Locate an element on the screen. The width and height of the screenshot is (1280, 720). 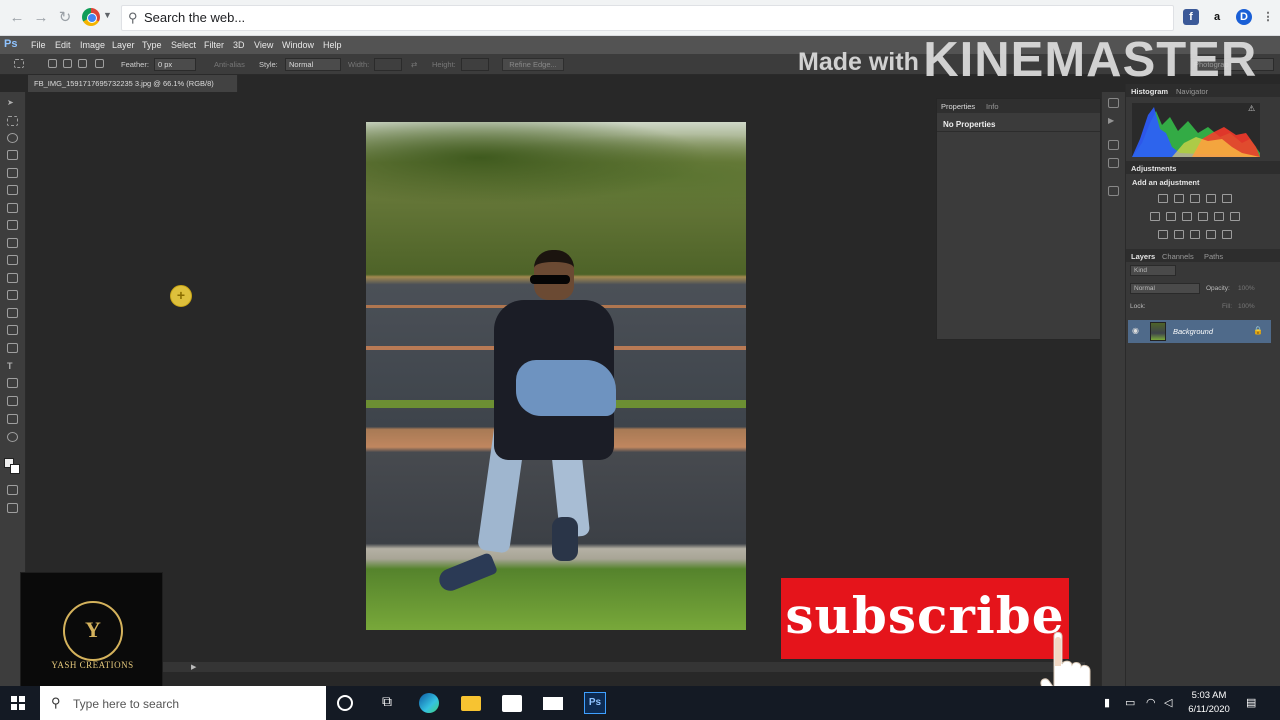
menu-select: Select is located at coordinates (183, 45).